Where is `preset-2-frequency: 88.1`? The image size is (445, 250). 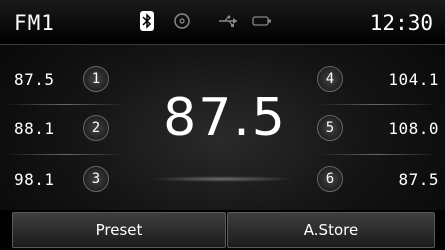
preset-2-frequency: 88.1 is located at coordinates (34, 128).